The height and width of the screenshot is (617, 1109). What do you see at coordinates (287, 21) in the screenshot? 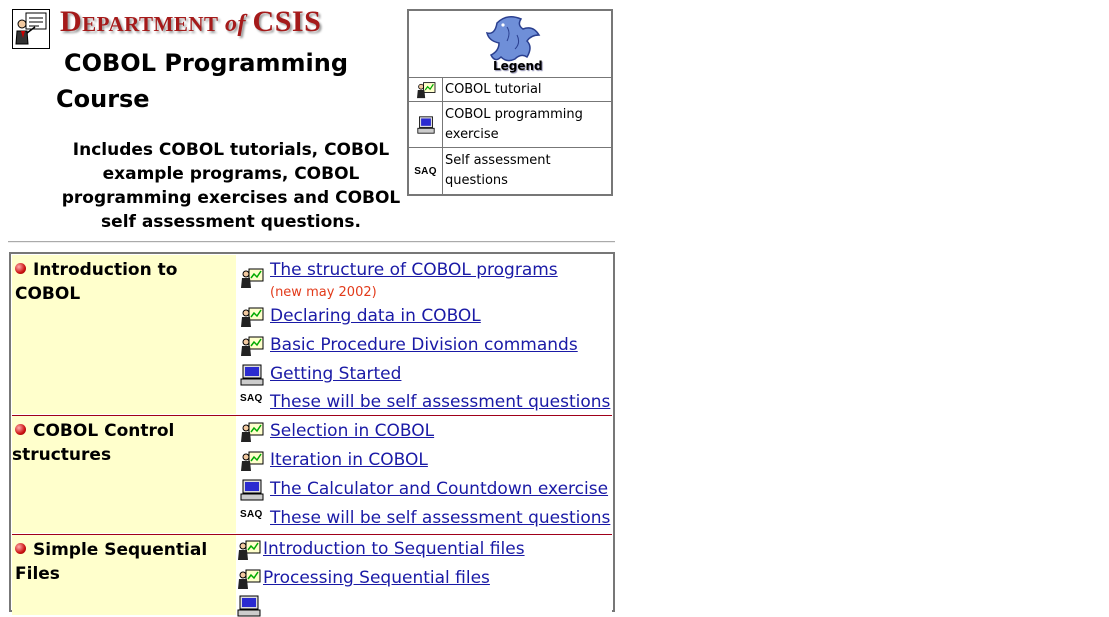
I see `csis-word: CSIS` at bounding box center [287, 21].